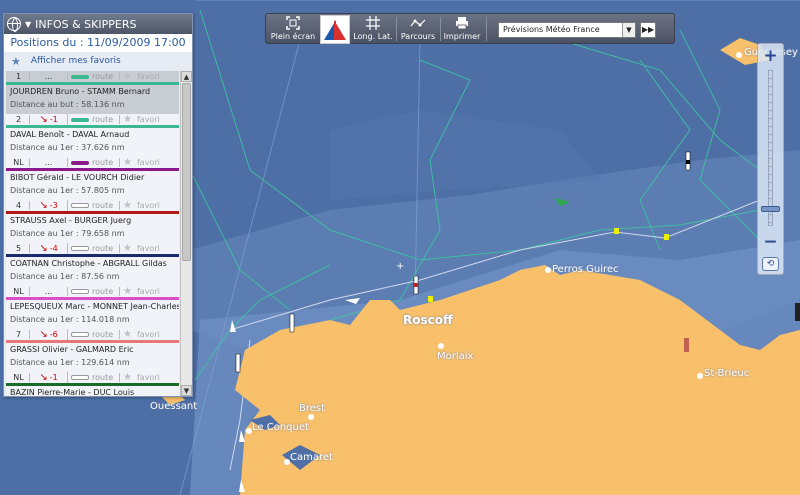 The height and width of the screenshot is (495, 800). Describe the element at coordinates (53, 248) in the screenshot. I see `rank-change: -4` at that location.